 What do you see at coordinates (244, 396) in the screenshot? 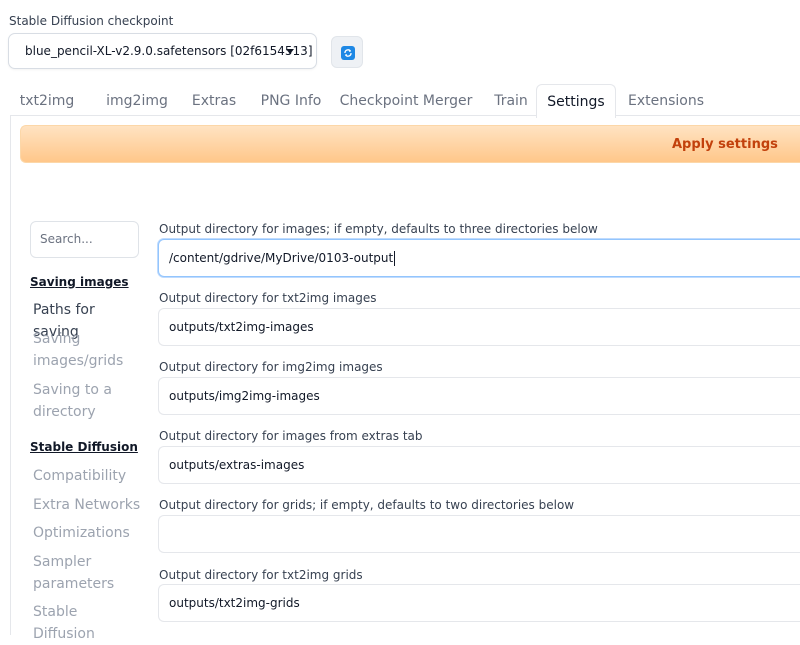
I see `field-value: outputs/img2img-images` at bounding box center [244, 396].